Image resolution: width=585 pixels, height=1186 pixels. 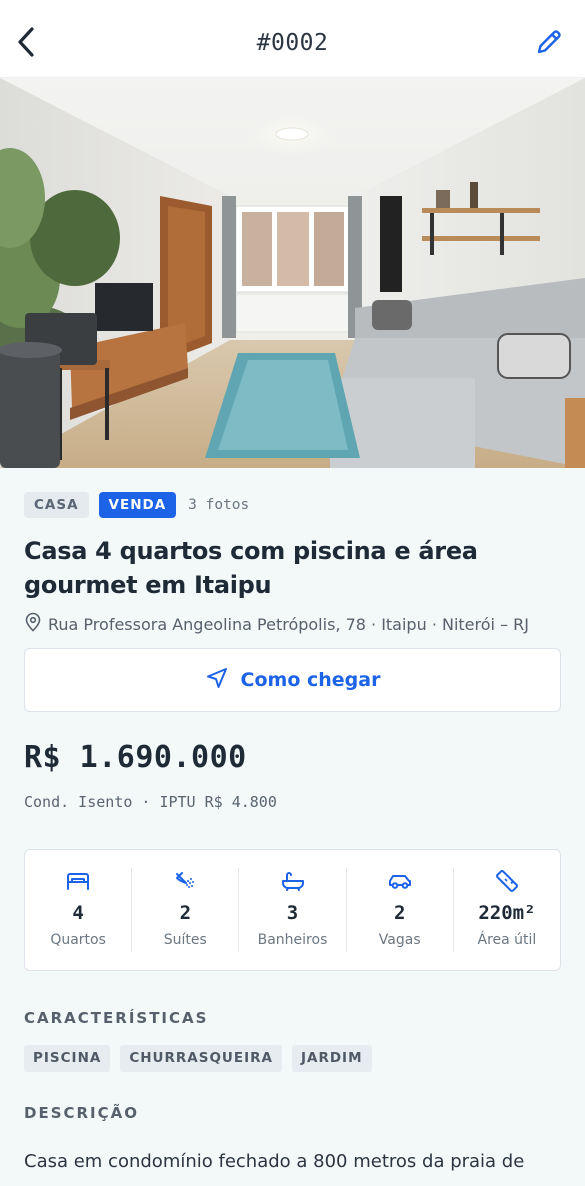 What do you see at coordinates (292, 43) in the screenshot?
I see `listing-code: #0002` at bounding box center [292, 43].